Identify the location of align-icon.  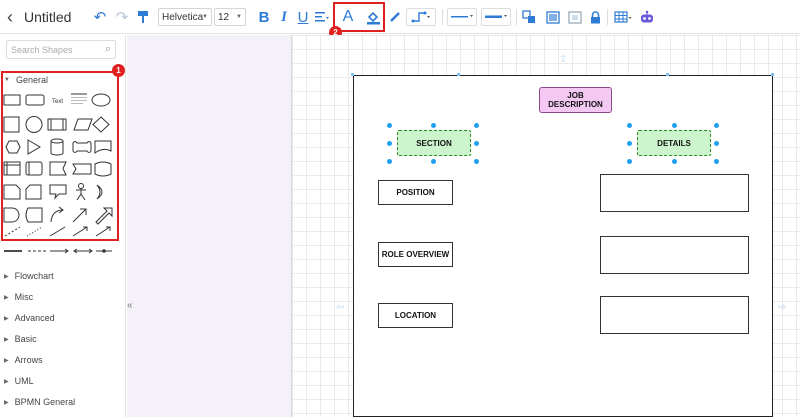
(322, 17).